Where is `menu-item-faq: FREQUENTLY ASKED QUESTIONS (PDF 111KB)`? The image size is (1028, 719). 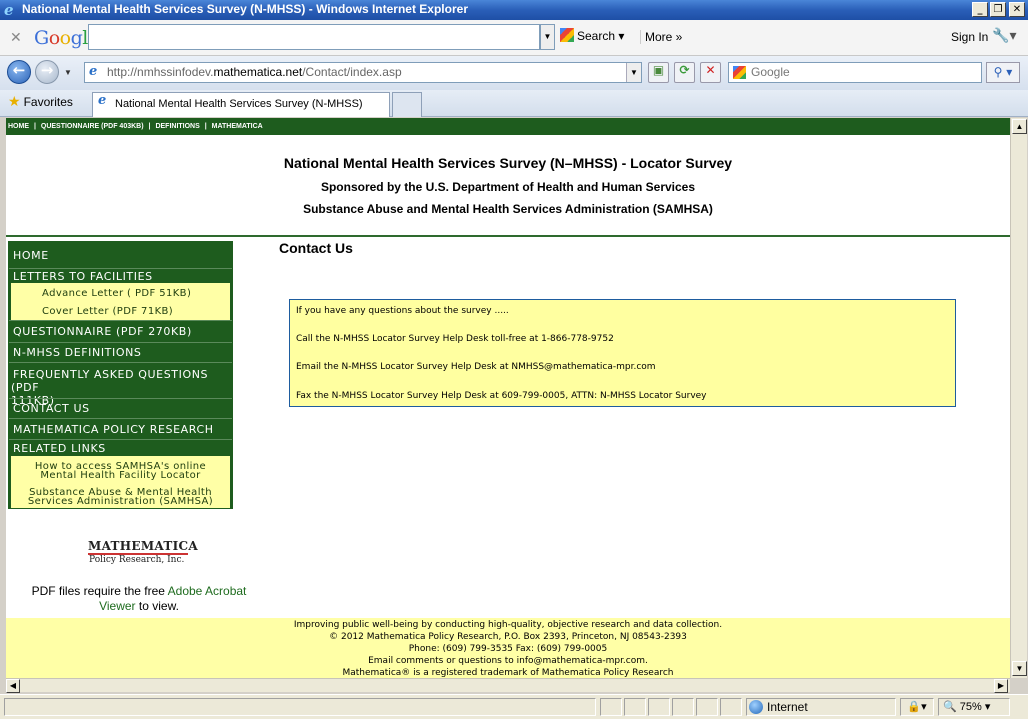
menu-item-faq: FREQUENTLY ASKED QUESTIONS (PDF 111KB) is located at coordinates (120, 384).